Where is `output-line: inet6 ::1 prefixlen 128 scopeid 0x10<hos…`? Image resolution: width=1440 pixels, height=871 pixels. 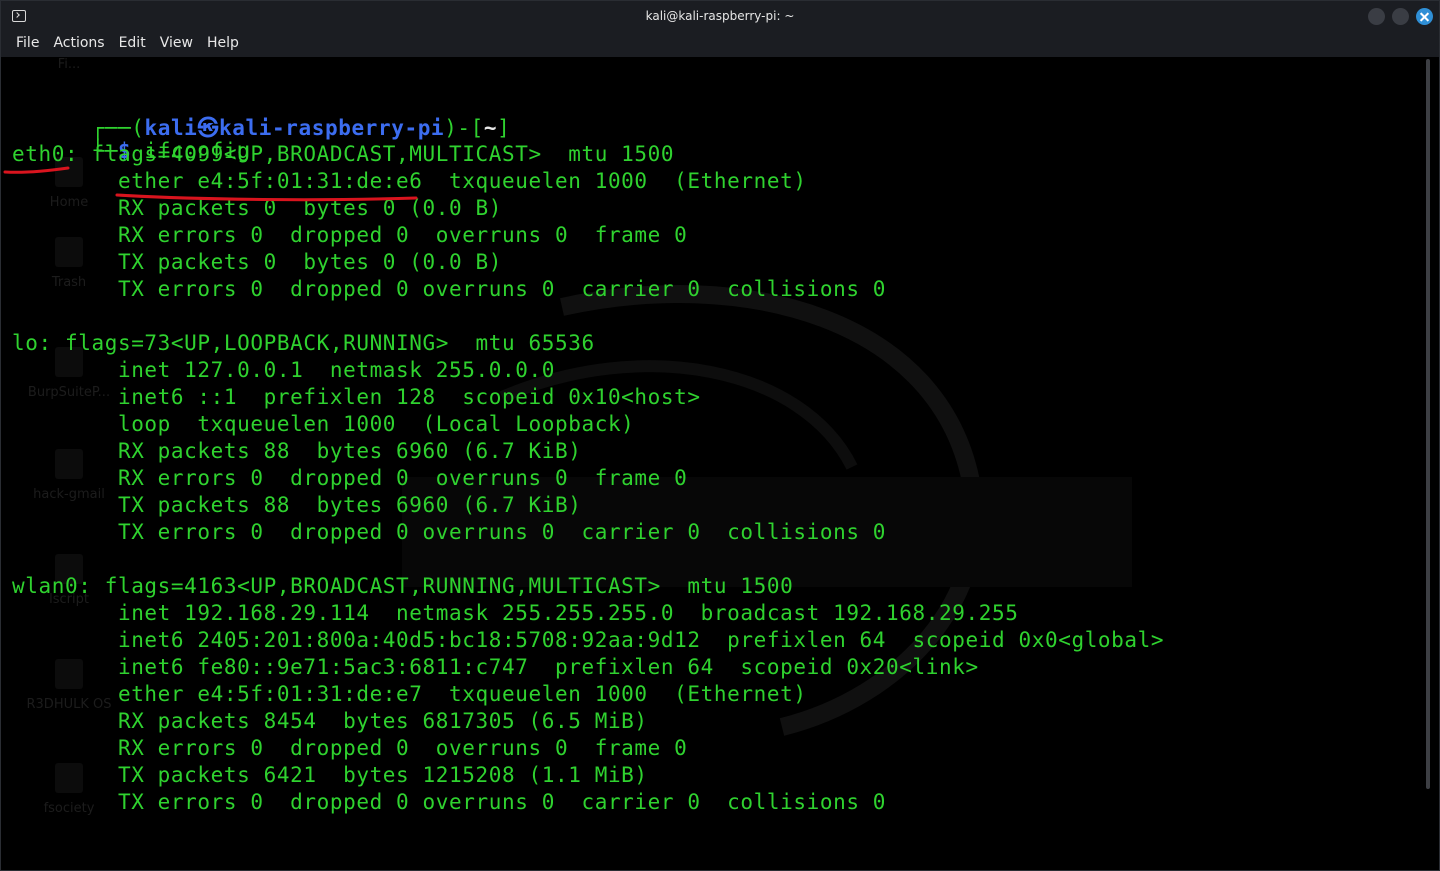 output-line: inet6 ::1 prefixlen 128 scopeid 0x10<hos… is located at coordinates (356, 397).